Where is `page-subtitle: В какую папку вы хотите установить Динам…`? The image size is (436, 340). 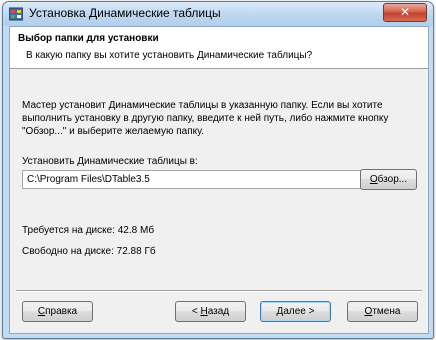
page-subtitle: В какую папку вы хотите установить Динам… is located at coordinates (169, 55).